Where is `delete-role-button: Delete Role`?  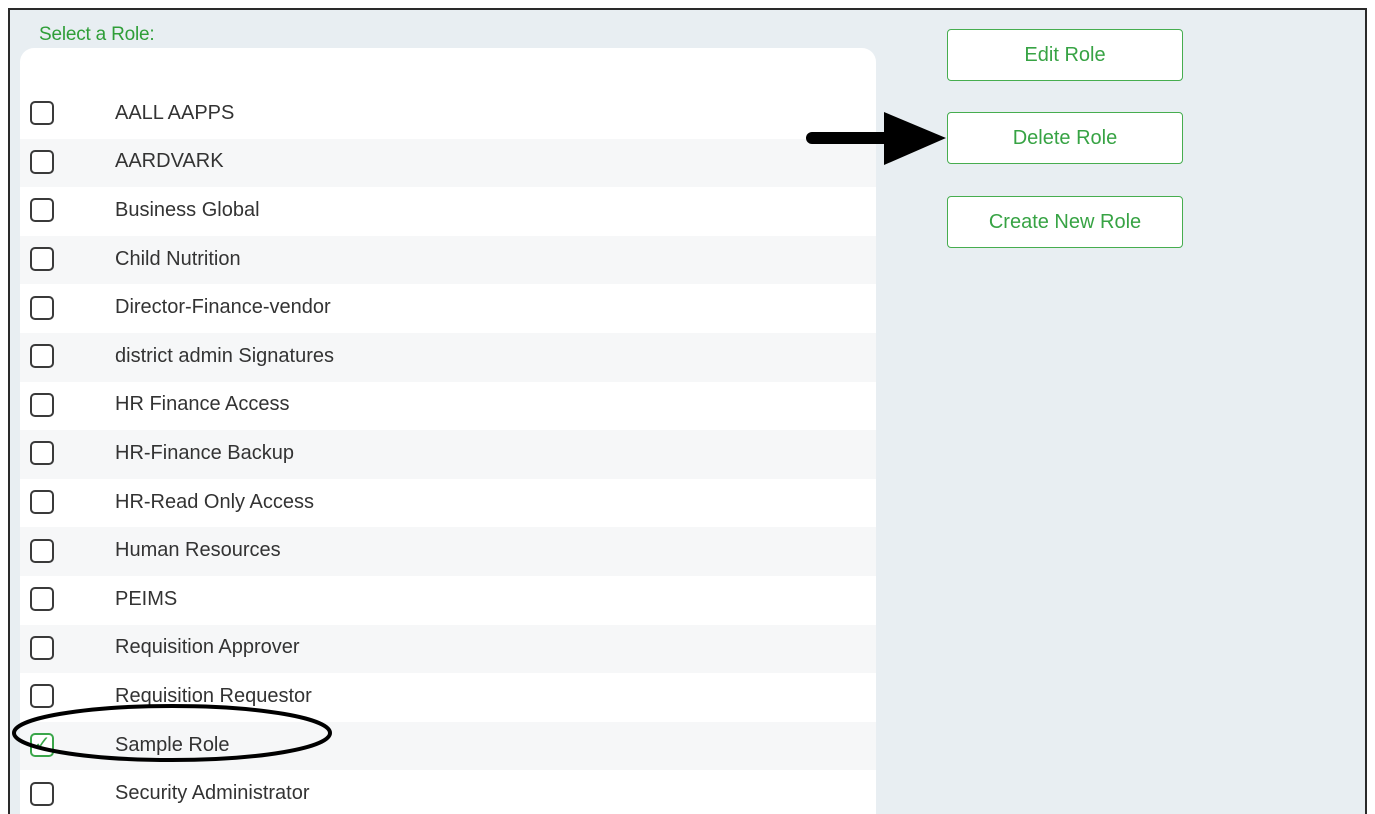 delete-role-button: Delete Role is located at coordinates (1065, 138).